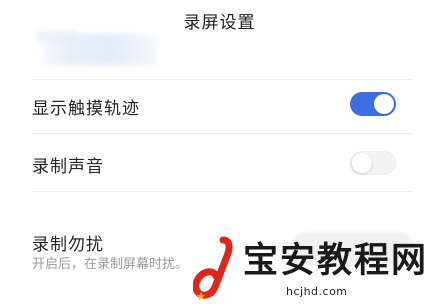 This screenshot has height=306, width=439. Describe the element at coordinates (99, 50) in the screenshot. I see `blurred-region` at that location.